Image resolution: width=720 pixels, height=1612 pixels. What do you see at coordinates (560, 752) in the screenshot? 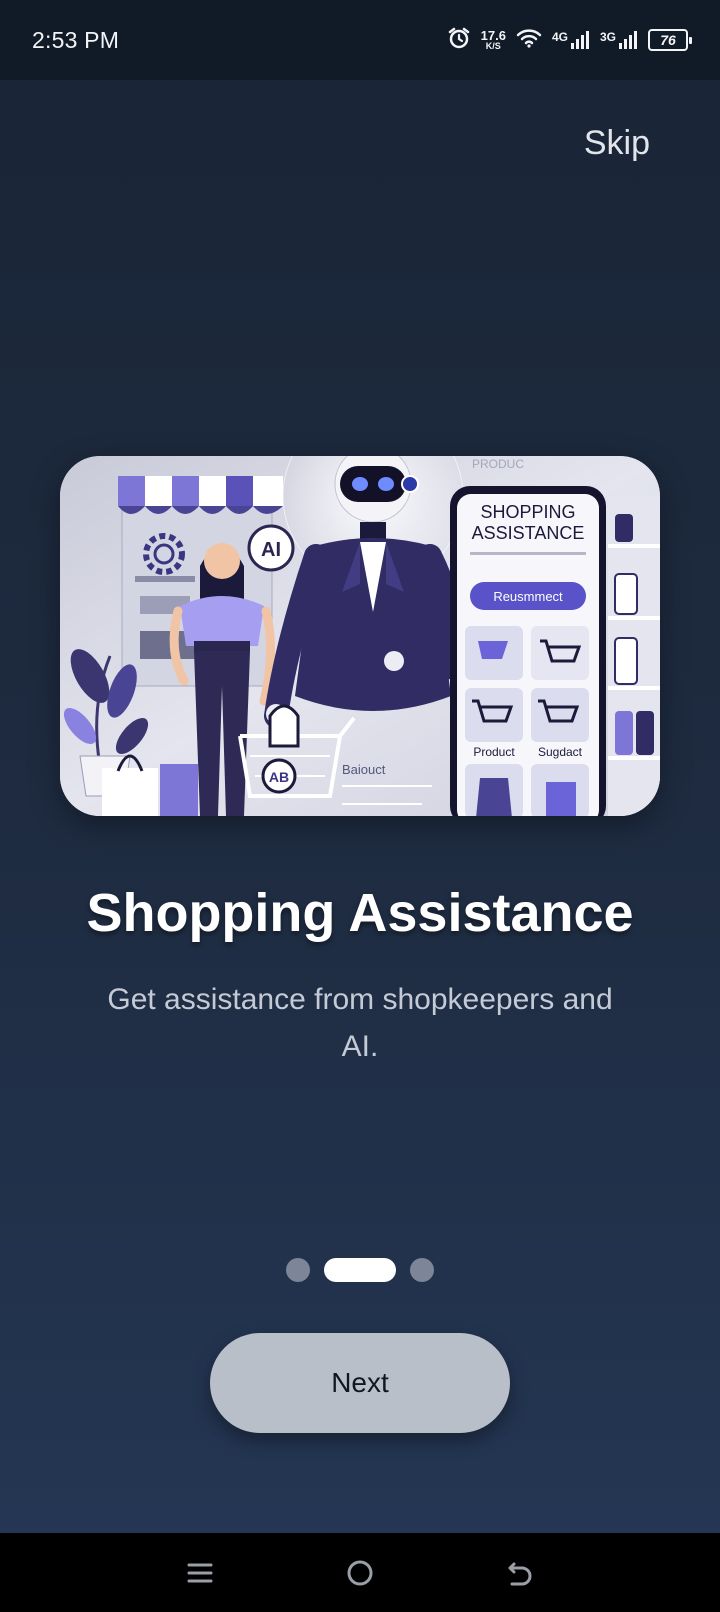
I see `phone-label-2: Sugdact` at bounding box center [560, 752].